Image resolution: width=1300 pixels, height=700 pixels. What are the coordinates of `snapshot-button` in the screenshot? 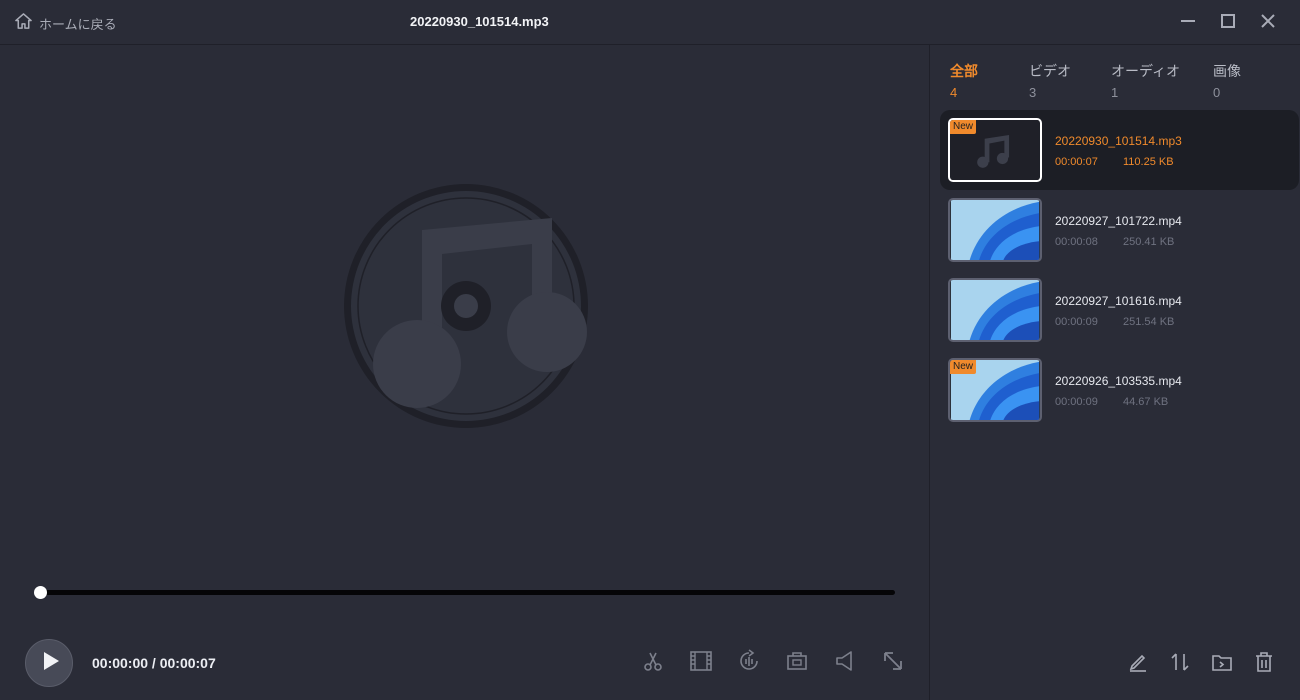 It's located at (797, 663).